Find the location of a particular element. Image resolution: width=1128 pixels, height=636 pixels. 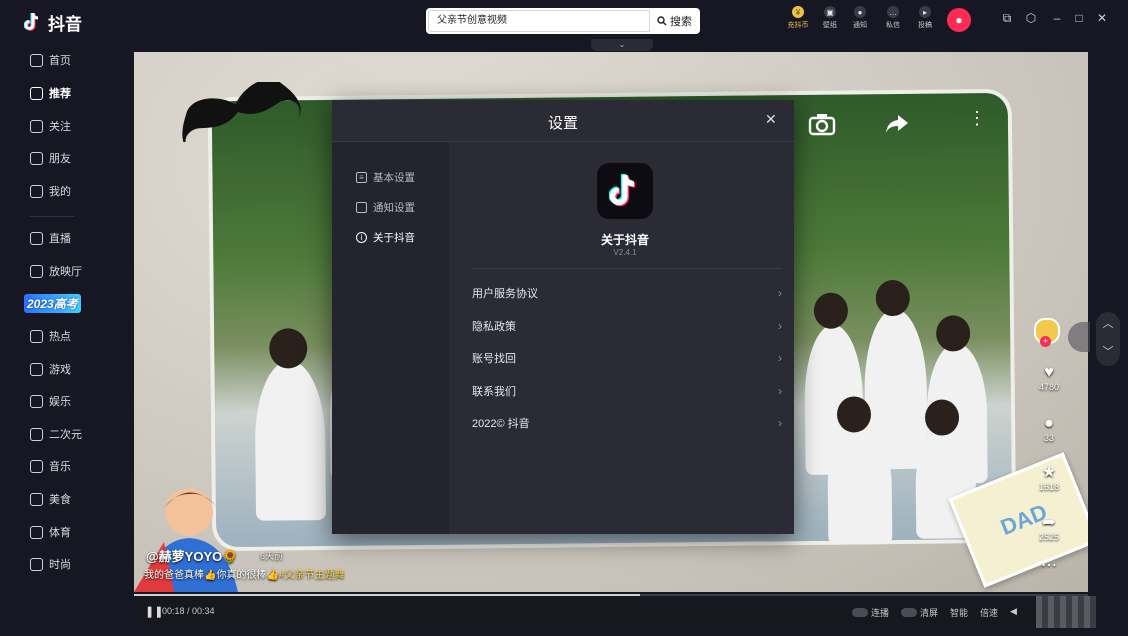

next-video-button: ﹀ is located at coordinates (1108, 352).